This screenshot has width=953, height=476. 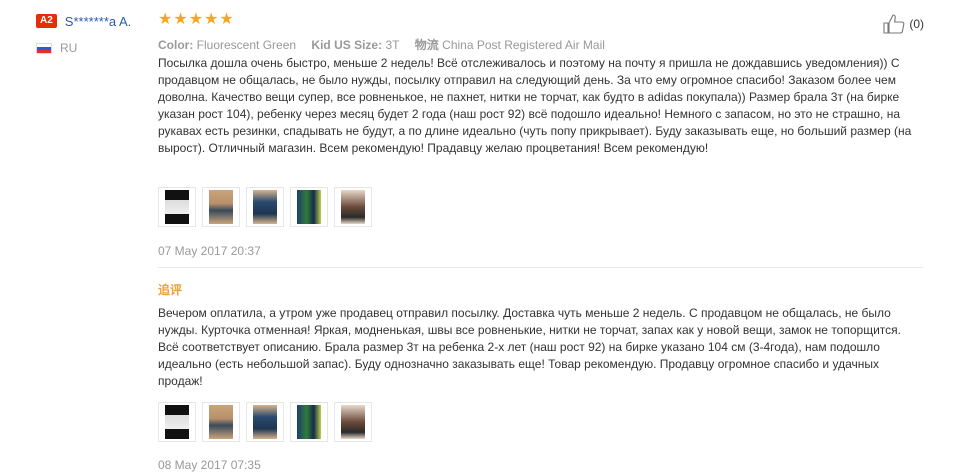 I want to click on reviewer-name-row: A2 S*******a A., so click(x=83, y=21).